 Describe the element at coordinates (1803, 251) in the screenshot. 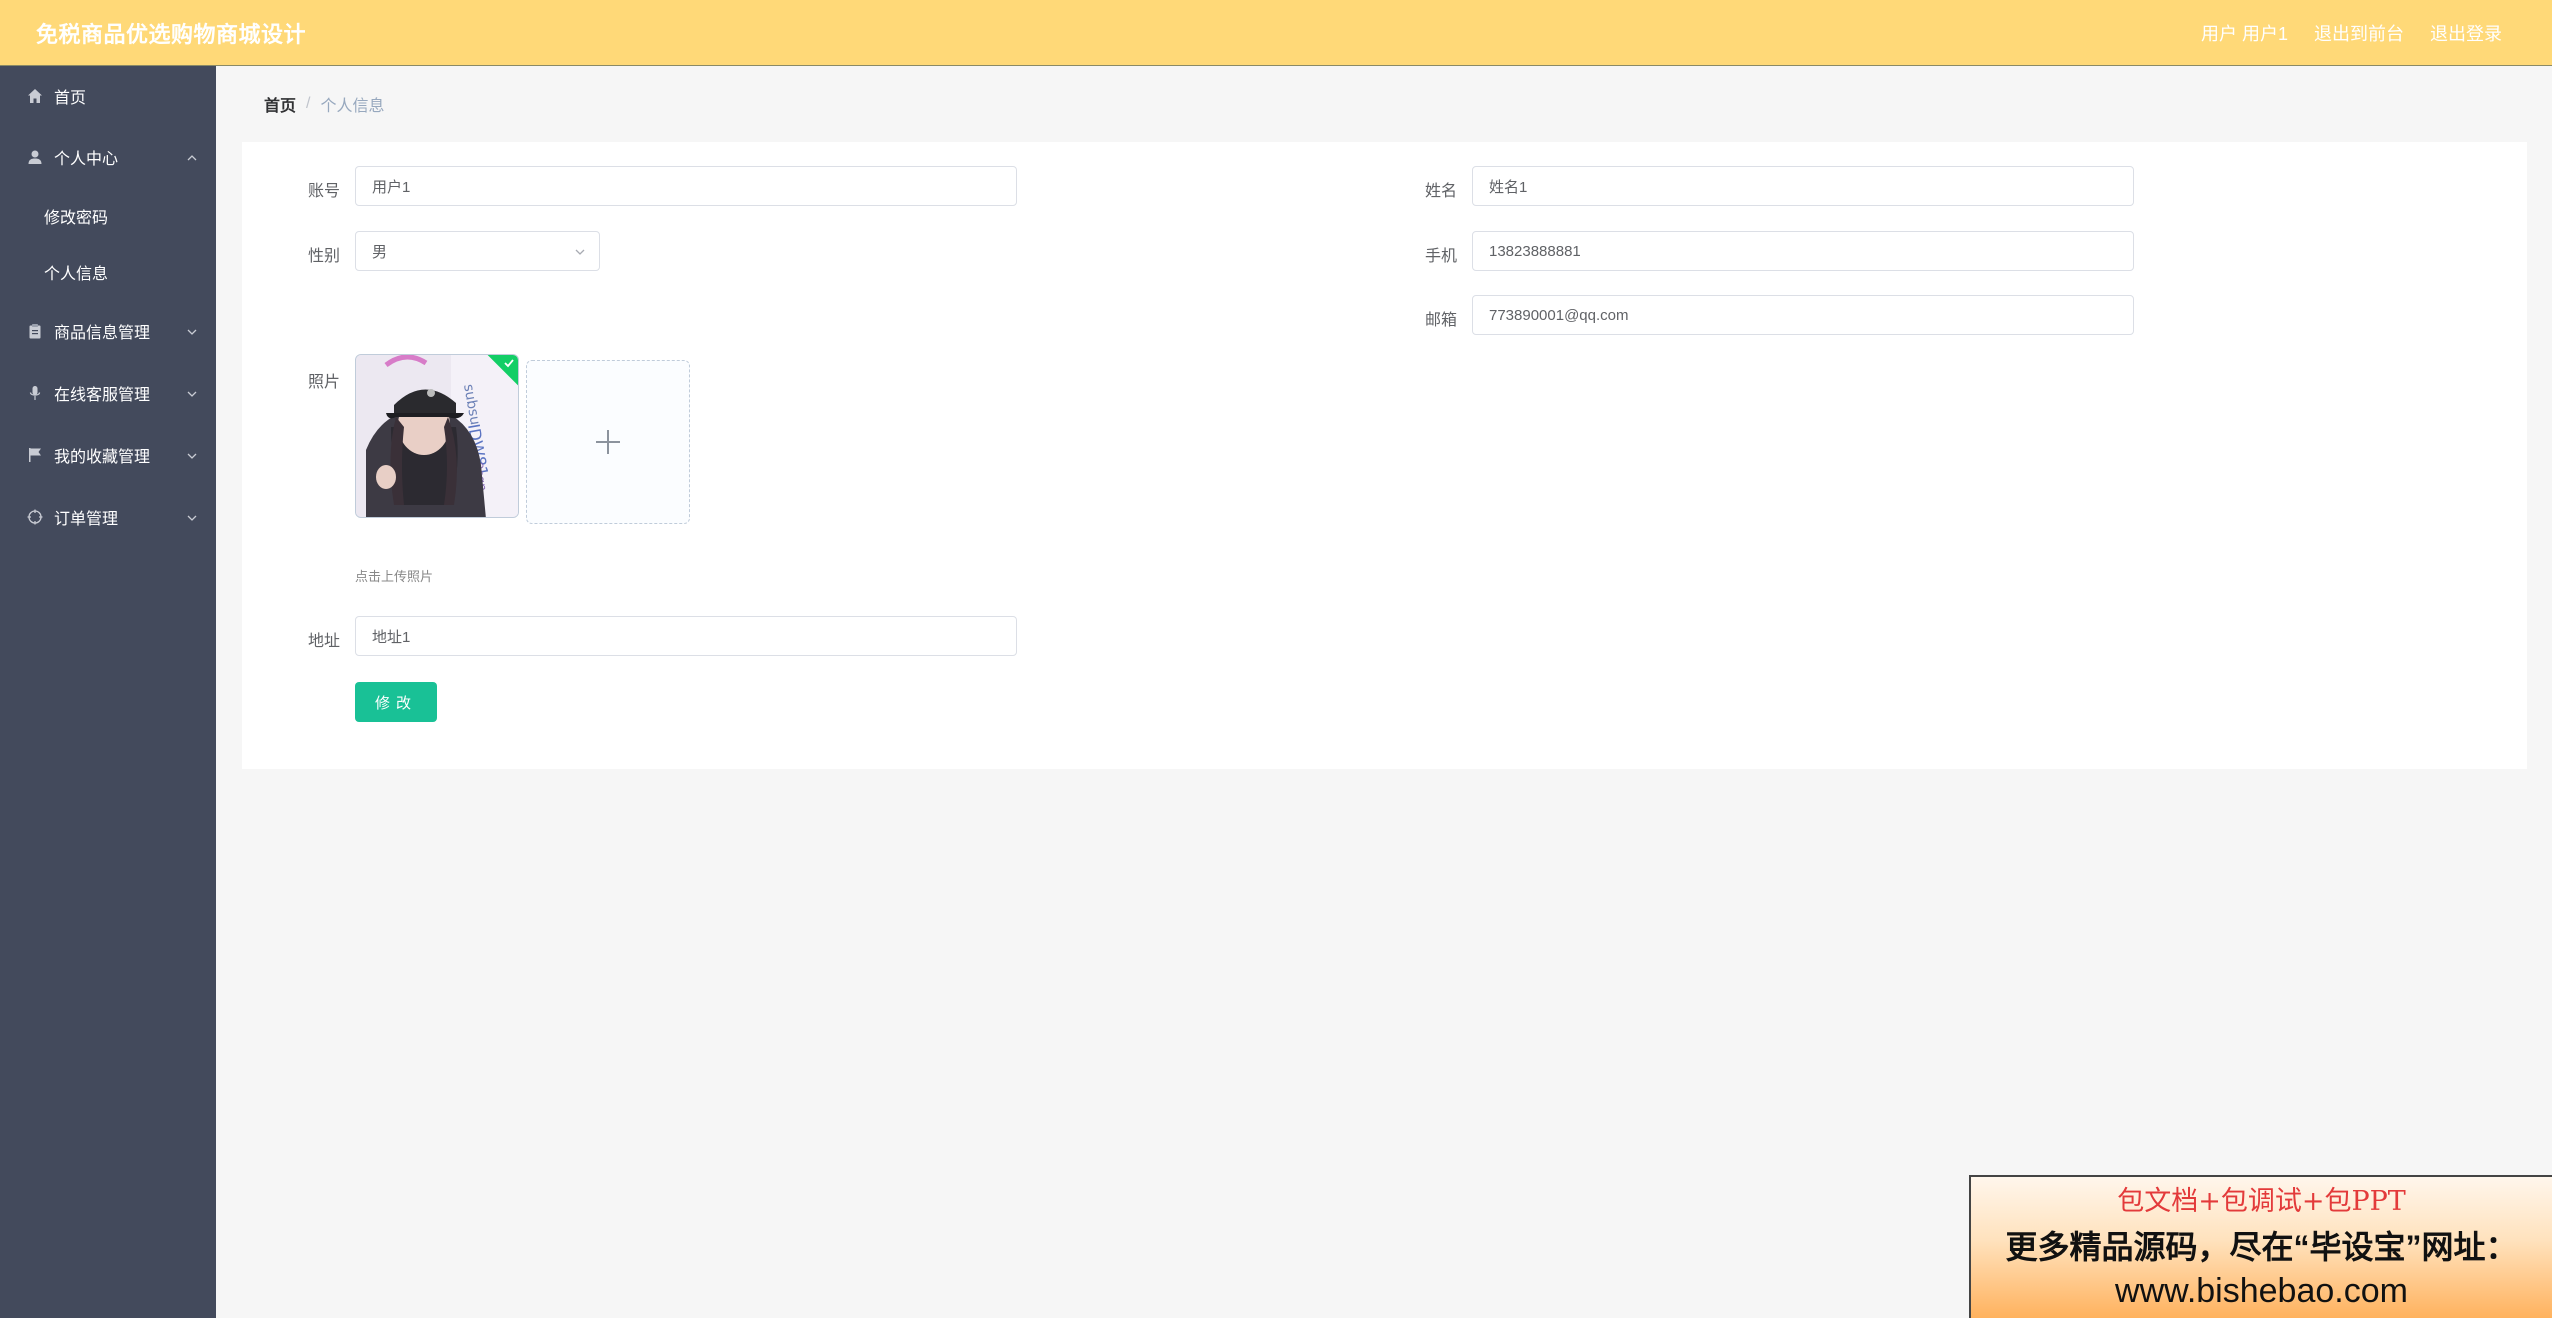

I see `phone-field: 13823888881` at that location.